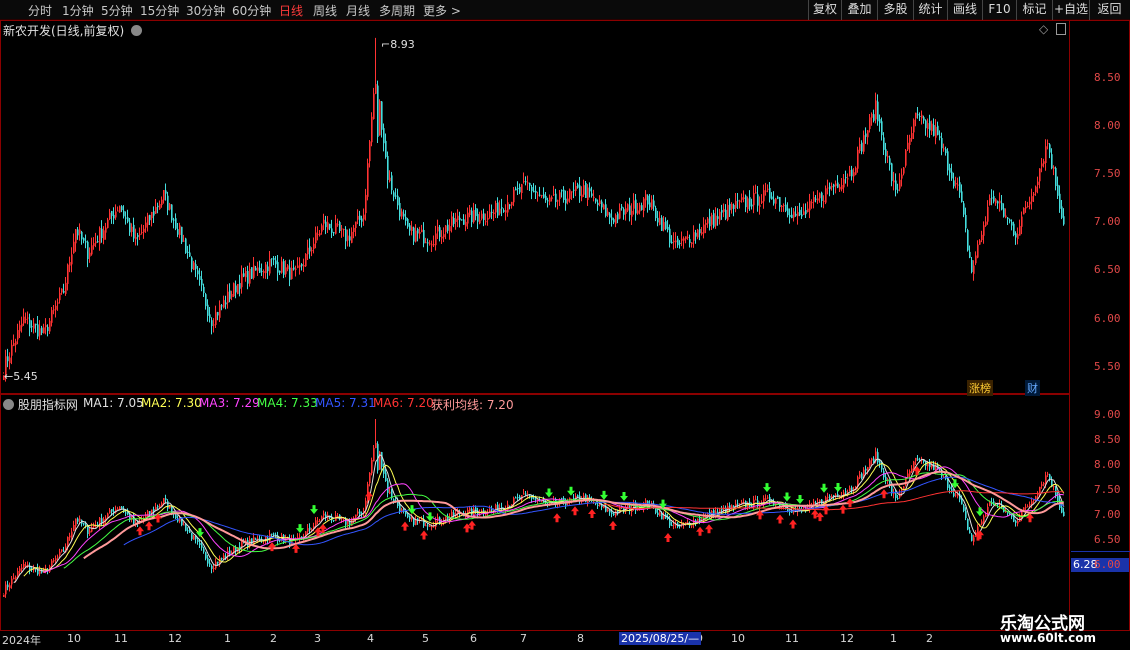 Image resolution: width=1130 pixels, height=650 pixels. Describe the element at coordinates (980, 388) in the screenshot. I see `limit-up-badge: 涨榜` at that location.